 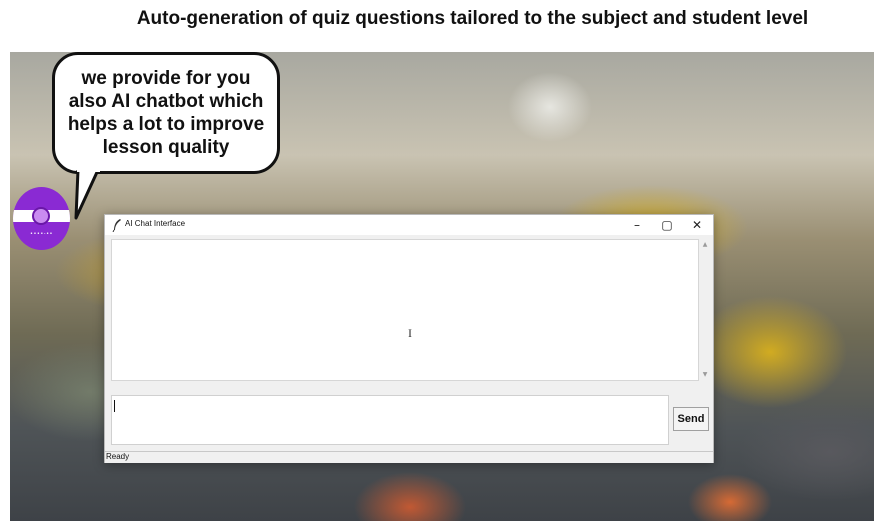 I want to click on close-button: ✕, so click(x=697, y=225).